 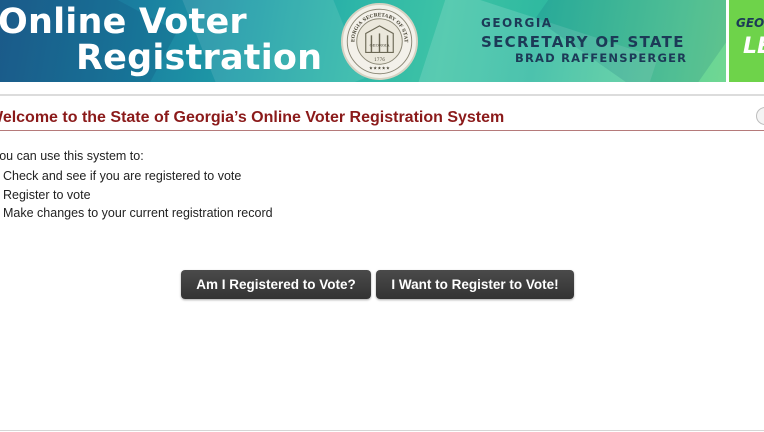 I want to click on georgia-badge: GEORG LEA, so click(x=745, y=41).